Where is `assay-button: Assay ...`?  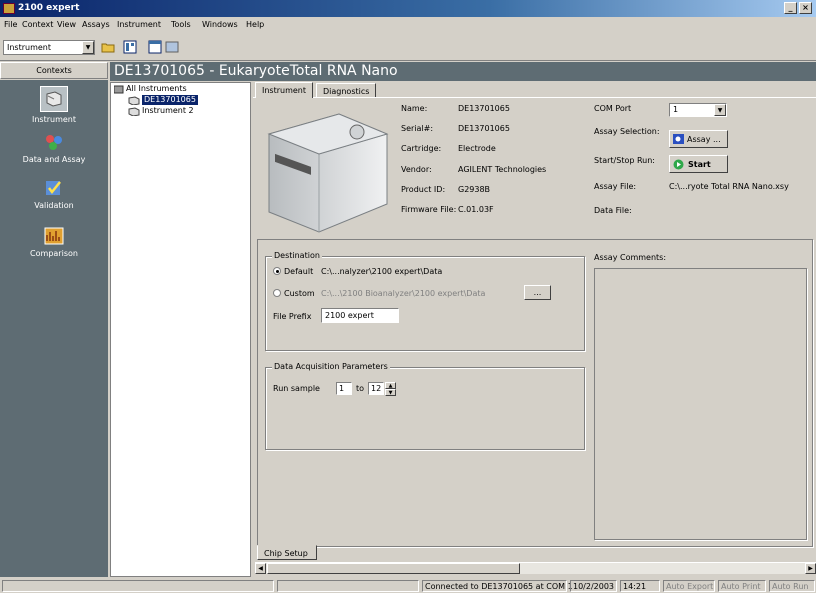 assay-button: Assay ... is located at coordinates (698, 139).